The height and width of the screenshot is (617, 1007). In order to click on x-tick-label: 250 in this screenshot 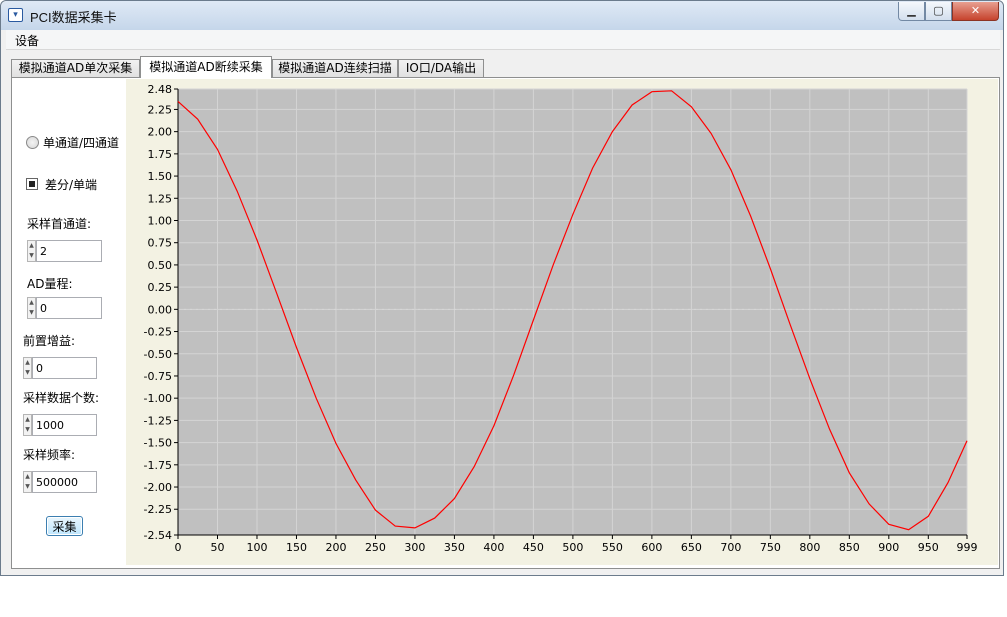, I will do `click(375, 547)`.